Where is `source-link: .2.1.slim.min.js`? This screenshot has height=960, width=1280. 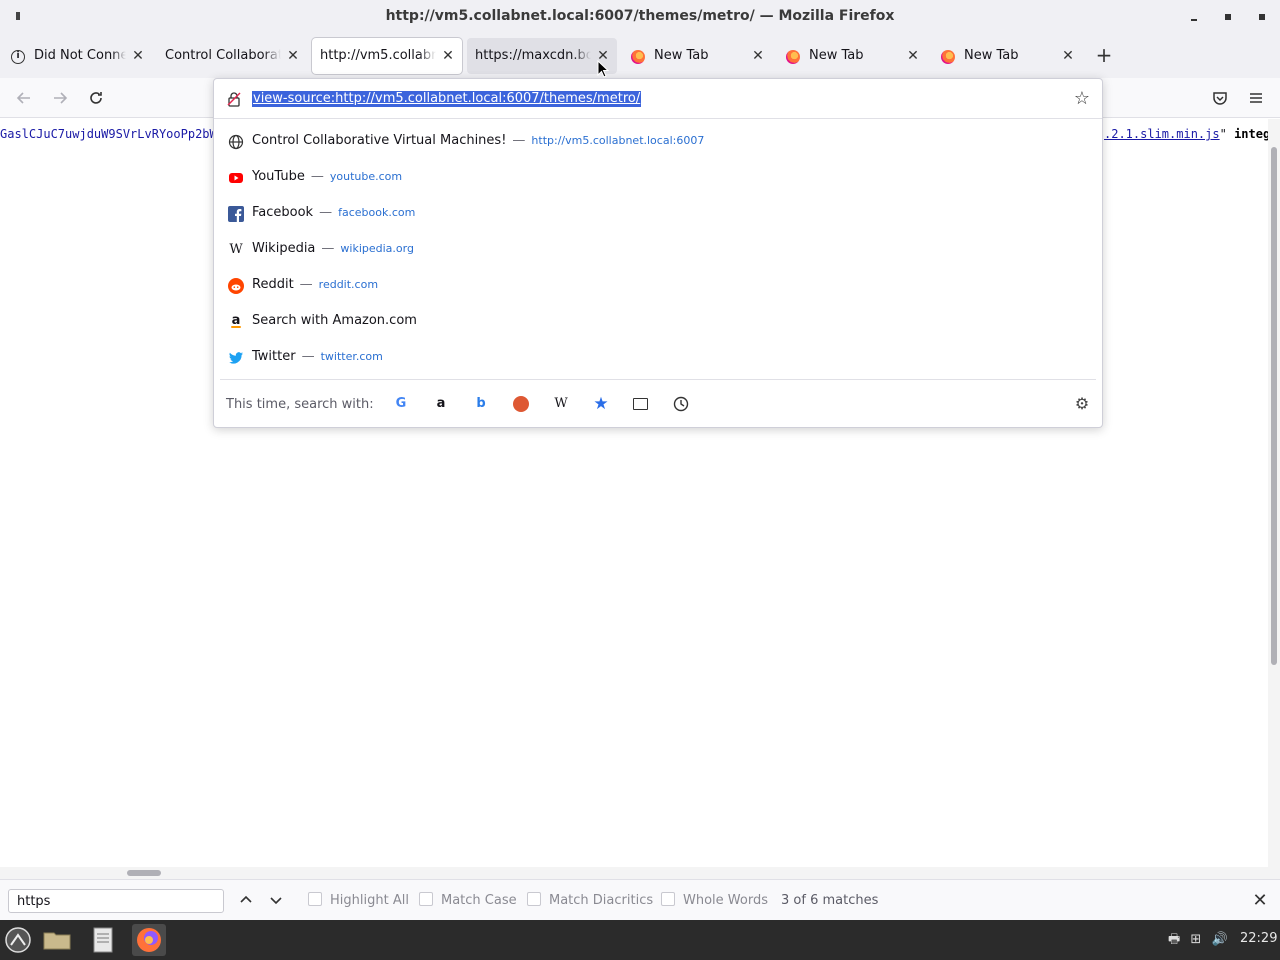
source-link: .2.1.slim.min.js is located at coordinates (1162, 134).